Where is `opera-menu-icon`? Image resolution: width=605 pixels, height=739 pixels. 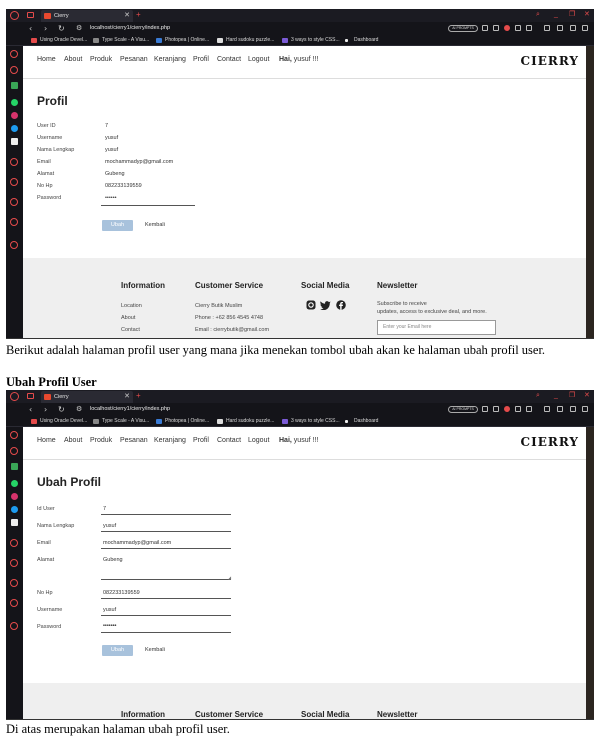
opera-menu-icon is located at coordinates (14, 396).